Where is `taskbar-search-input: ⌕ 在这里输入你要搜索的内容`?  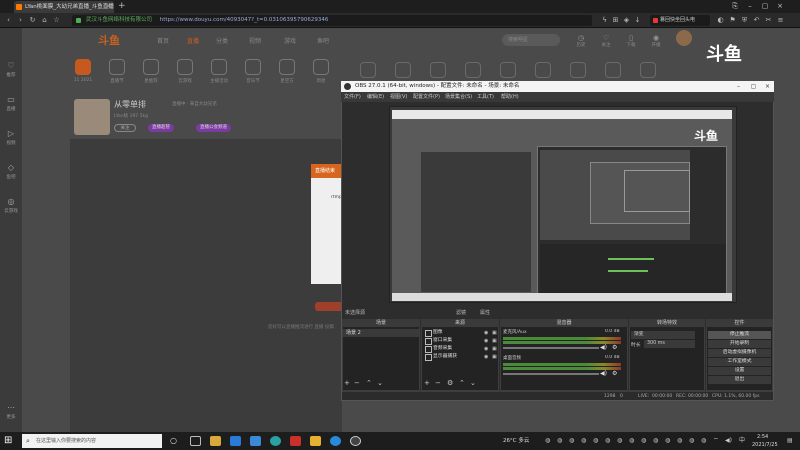
taskbar-search-input: ⌕ 在这里输入你要搜索的内容 is located at coordinates (92, 441).